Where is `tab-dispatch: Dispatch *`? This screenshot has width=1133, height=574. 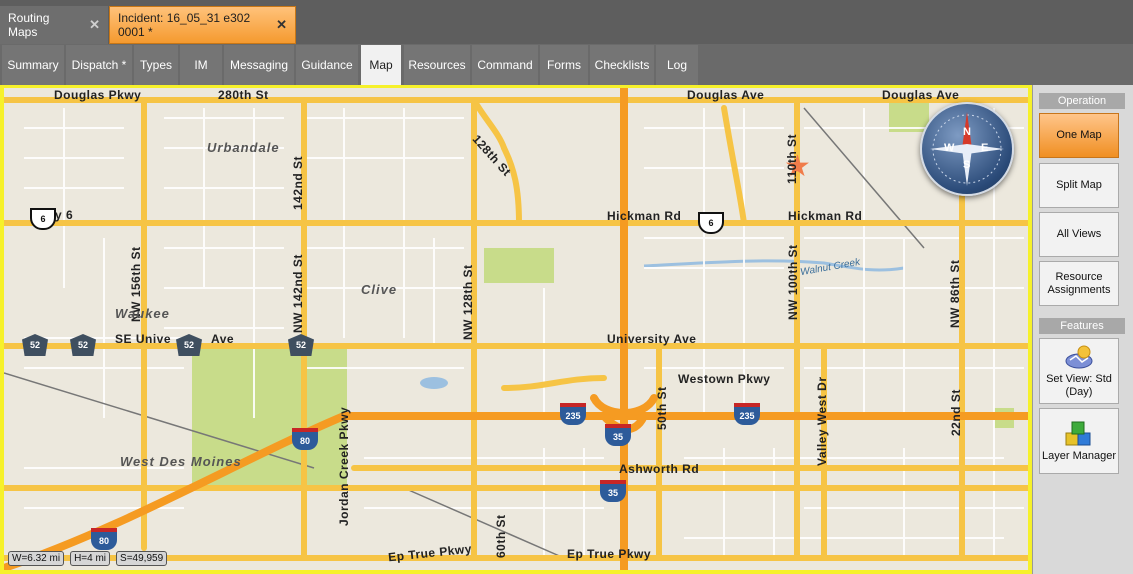 tab-dispatch: Dispatch * is located at coordinates (99, 65).